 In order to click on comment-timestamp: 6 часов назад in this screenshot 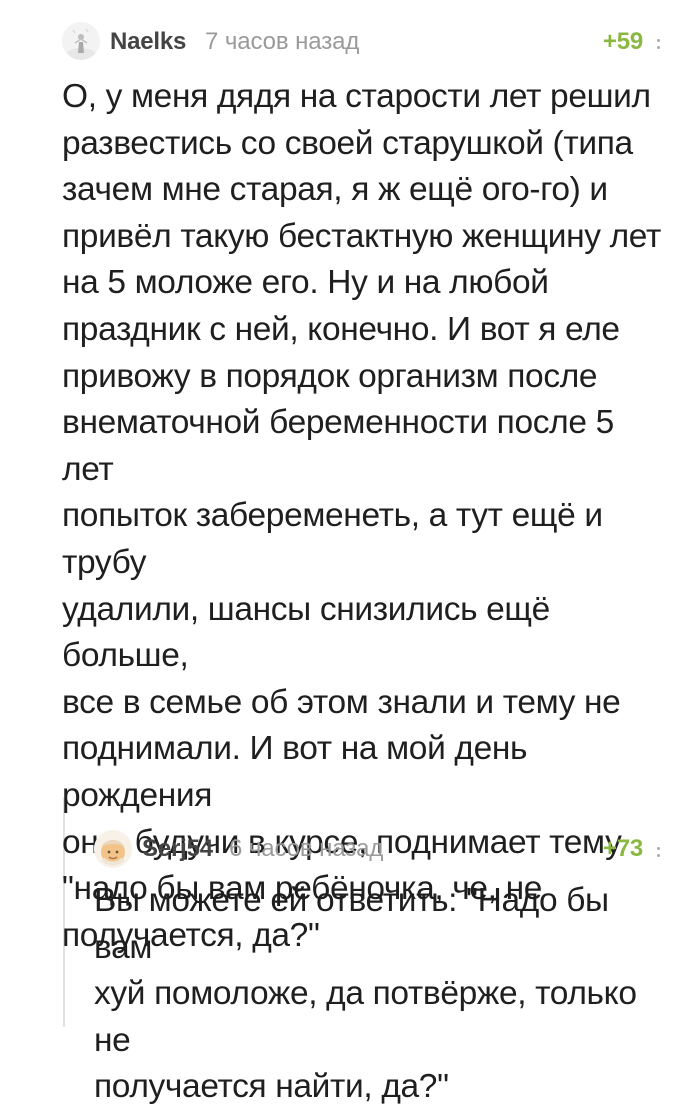, I will do `click(306, 849)`.